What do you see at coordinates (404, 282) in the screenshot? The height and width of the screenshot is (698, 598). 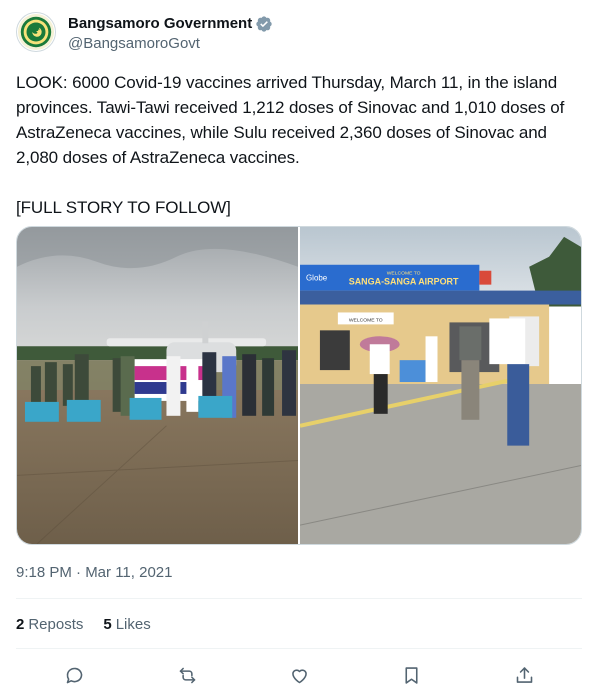 I see `svg-text: SANGA-SANGA AIRPORT` at bounding box center [404, 282].